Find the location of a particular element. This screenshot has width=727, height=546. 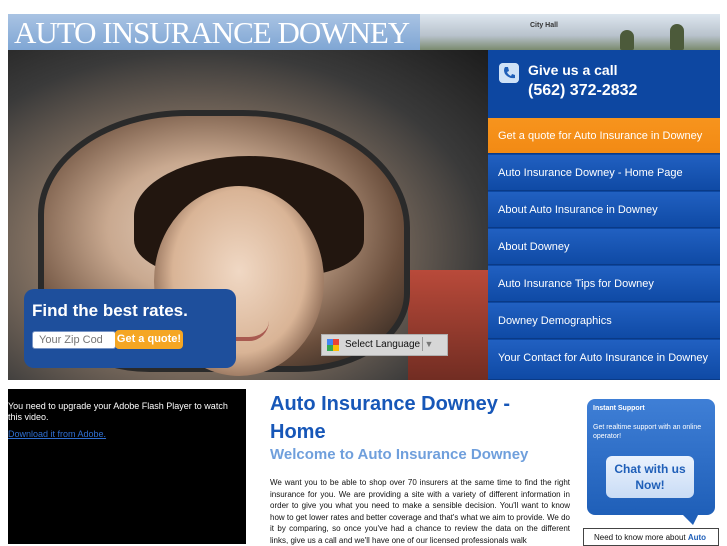

phone-number: (562) 372-2832 is located at coordinates (582, 91).